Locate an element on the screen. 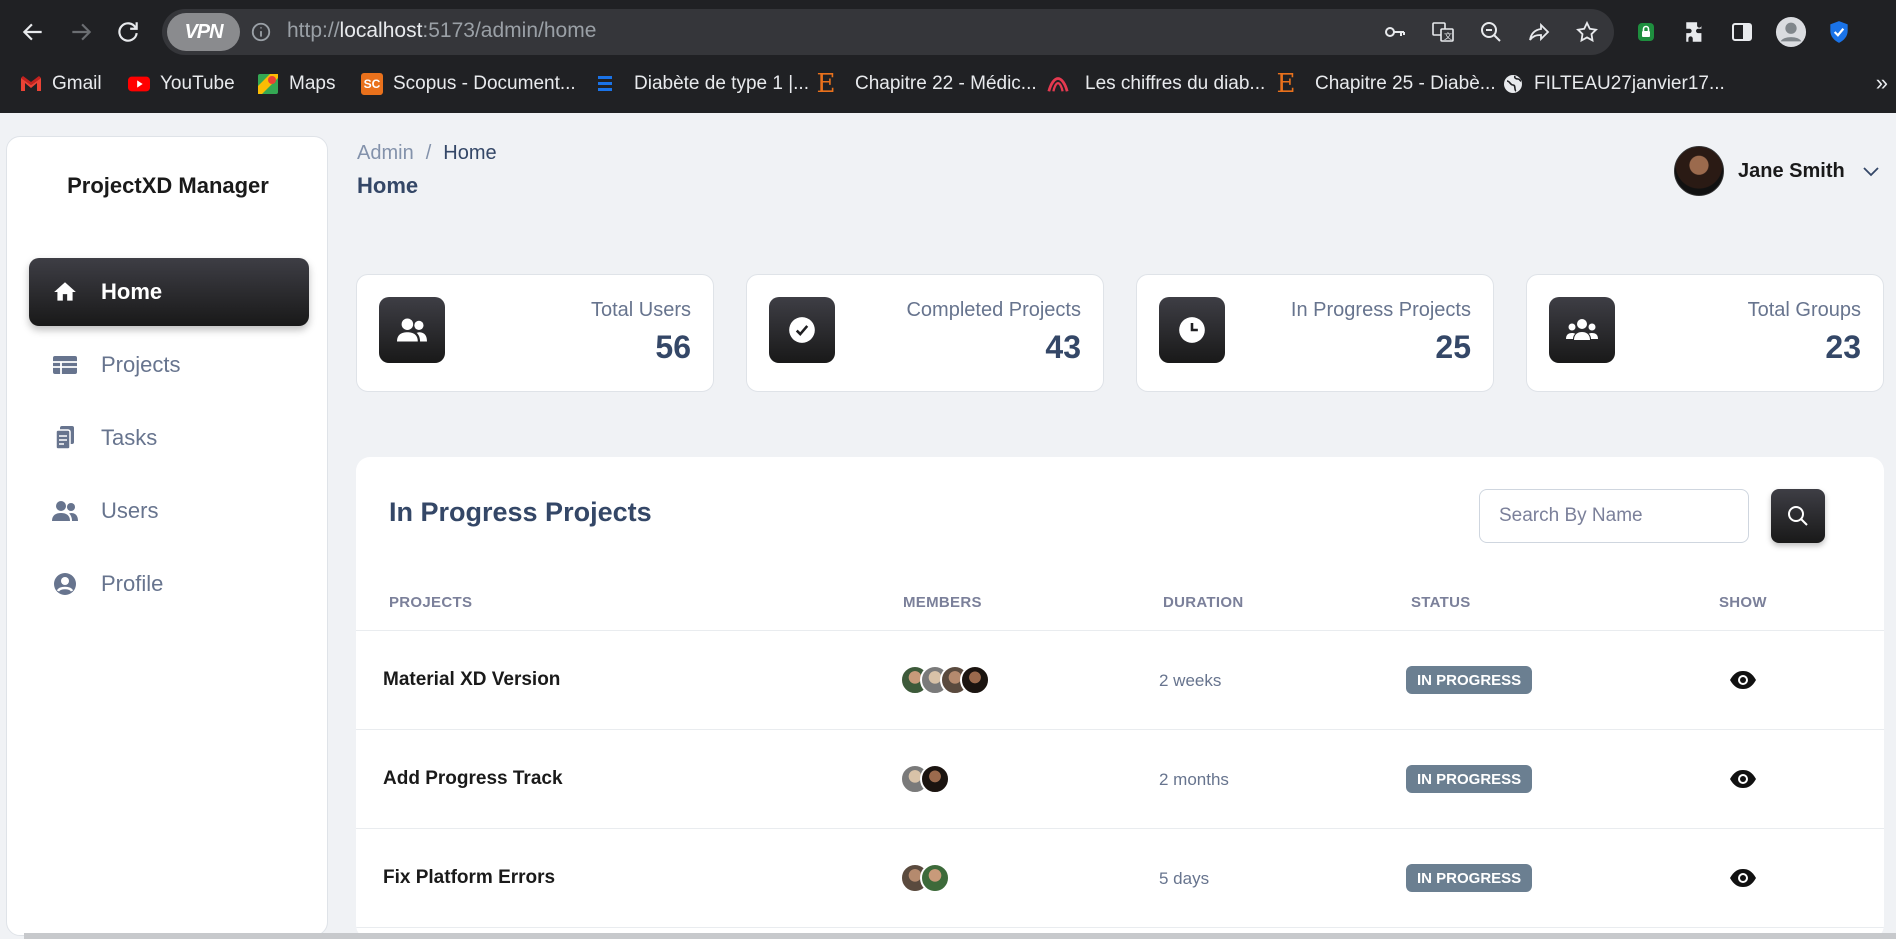 The width and height of the screenshot is (1896, 939). project-name: Material XD Version is located at coordinates (471, 680).